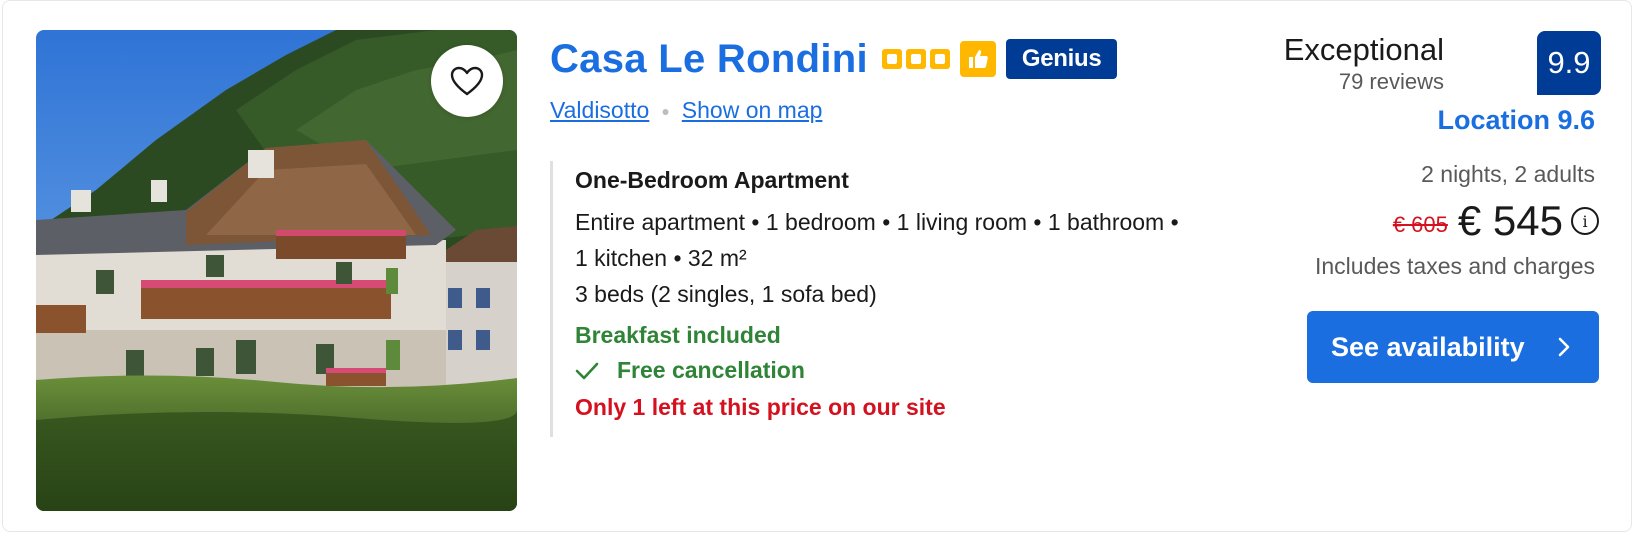 The height and width of the screenshot is (536, 1636). I want to click on scarcity-message: Only 1 left at this price on our site, so click(760, 407).